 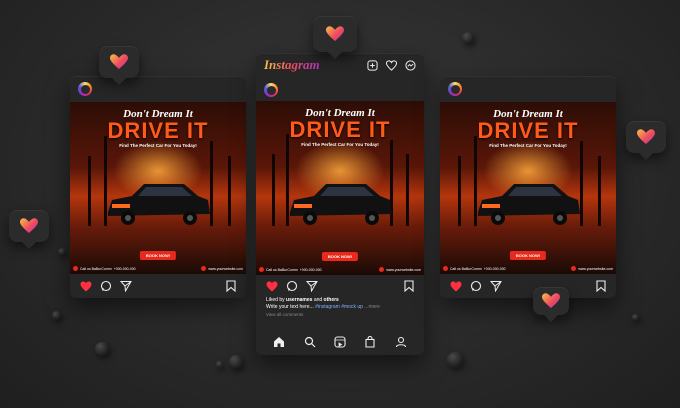 What do you see at coordinates (410, 65) in the screenshot?
I see `messenger-icon` at bounding box center [410, 65].